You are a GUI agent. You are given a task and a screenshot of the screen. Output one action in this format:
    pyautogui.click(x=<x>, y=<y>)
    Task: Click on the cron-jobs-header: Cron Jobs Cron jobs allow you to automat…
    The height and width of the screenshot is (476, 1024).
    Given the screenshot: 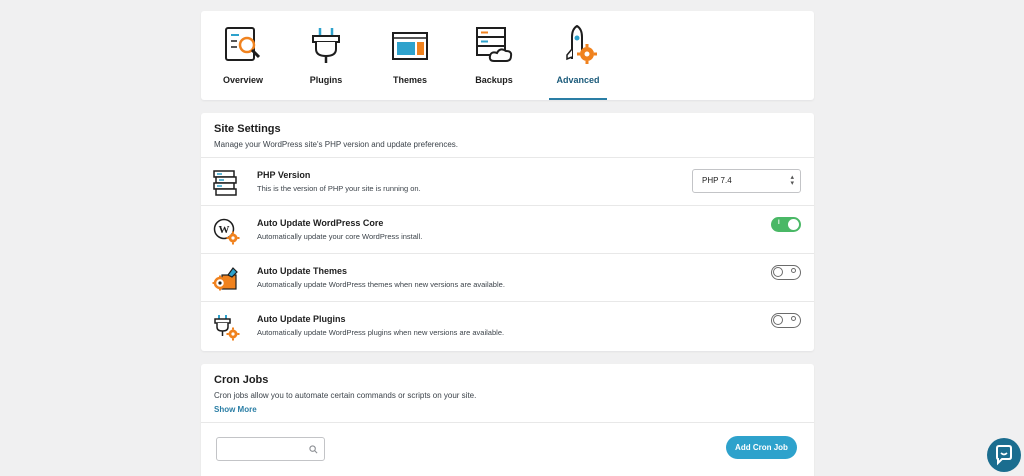 What is the action you would take?
    pyautogui.click(x=507, y=393)
    